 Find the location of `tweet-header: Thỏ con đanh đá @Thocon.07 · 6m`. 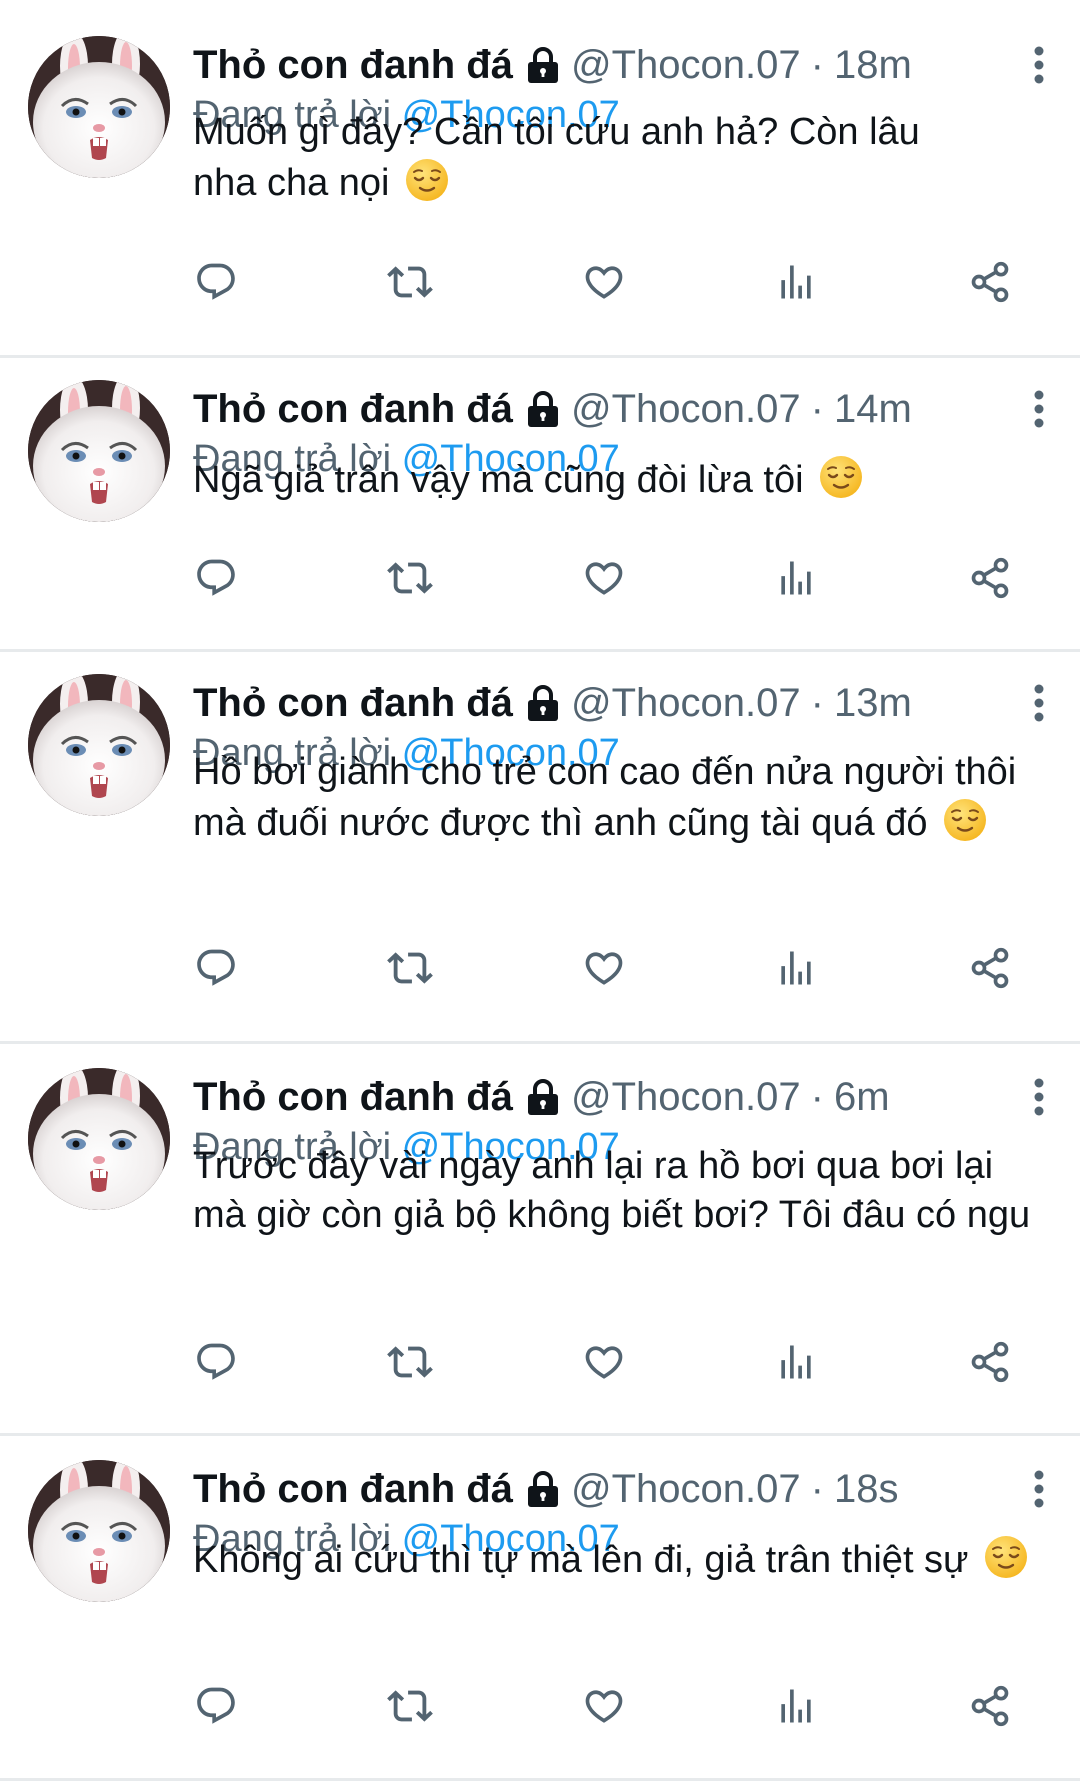

tweet-header: Thỏ con đanh đá @Thocon.07 · 6m is located at coordinates (541, 1097).